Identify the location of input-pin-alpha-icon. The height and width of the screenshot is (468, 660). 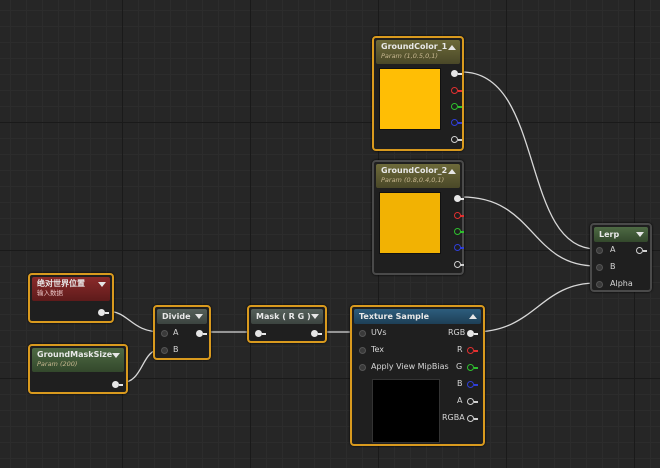
(599, 284).